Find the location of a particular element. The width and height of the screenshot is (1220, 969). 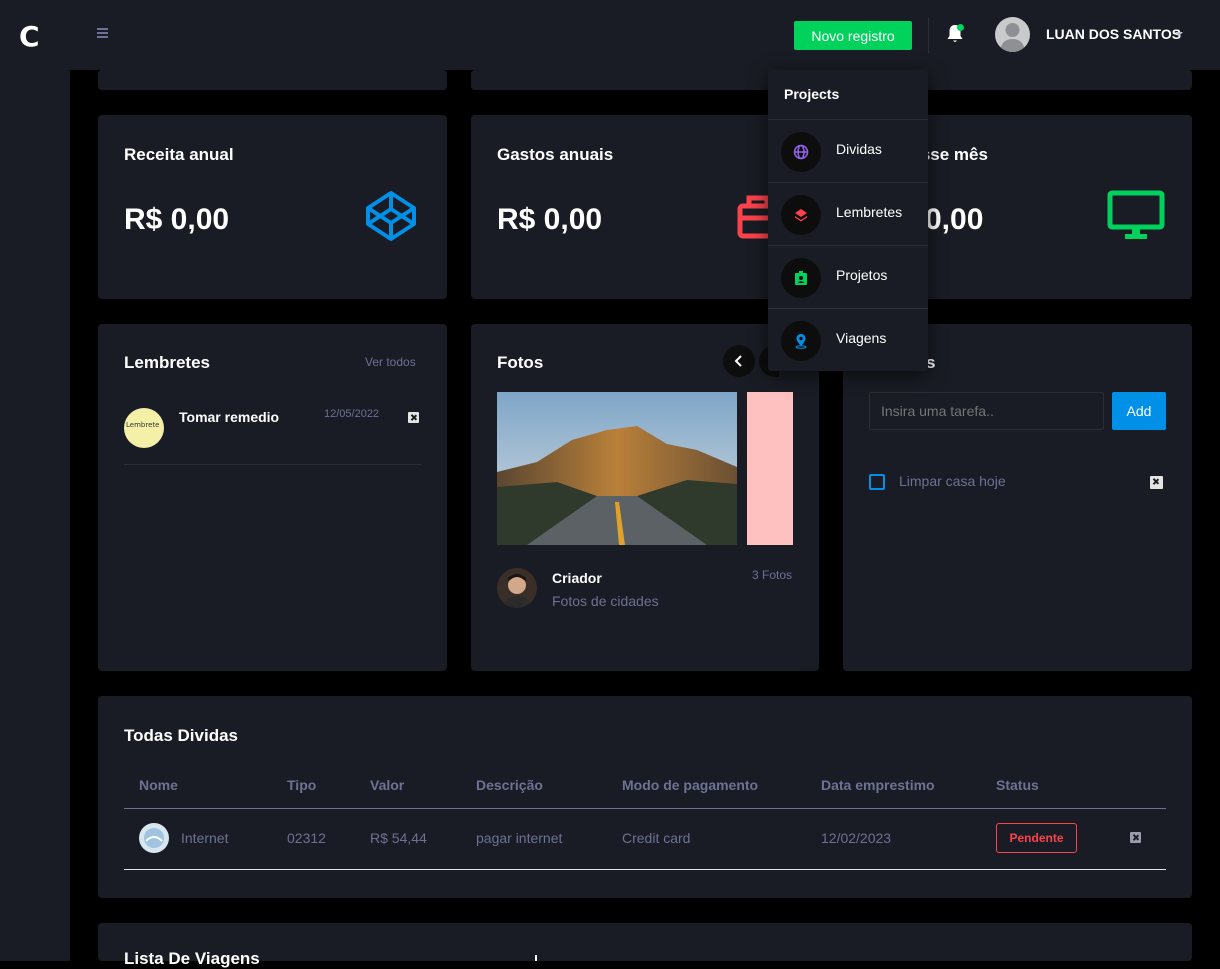

trips-title: Lista De Viagens is located at coordinates (192, 958).